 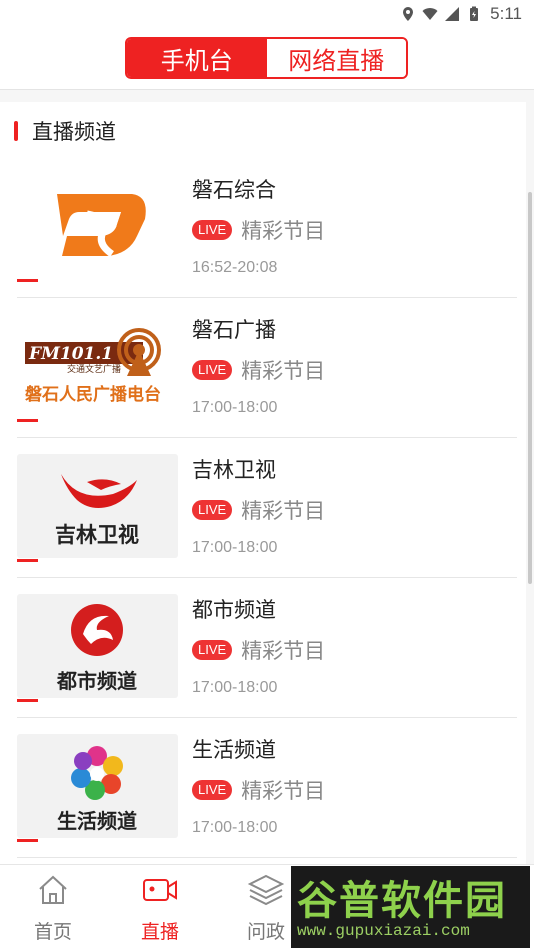 I want to click on watermark-logo: 谷普软件园 www.gupuxiazai.com, so click(x=410, y=907).